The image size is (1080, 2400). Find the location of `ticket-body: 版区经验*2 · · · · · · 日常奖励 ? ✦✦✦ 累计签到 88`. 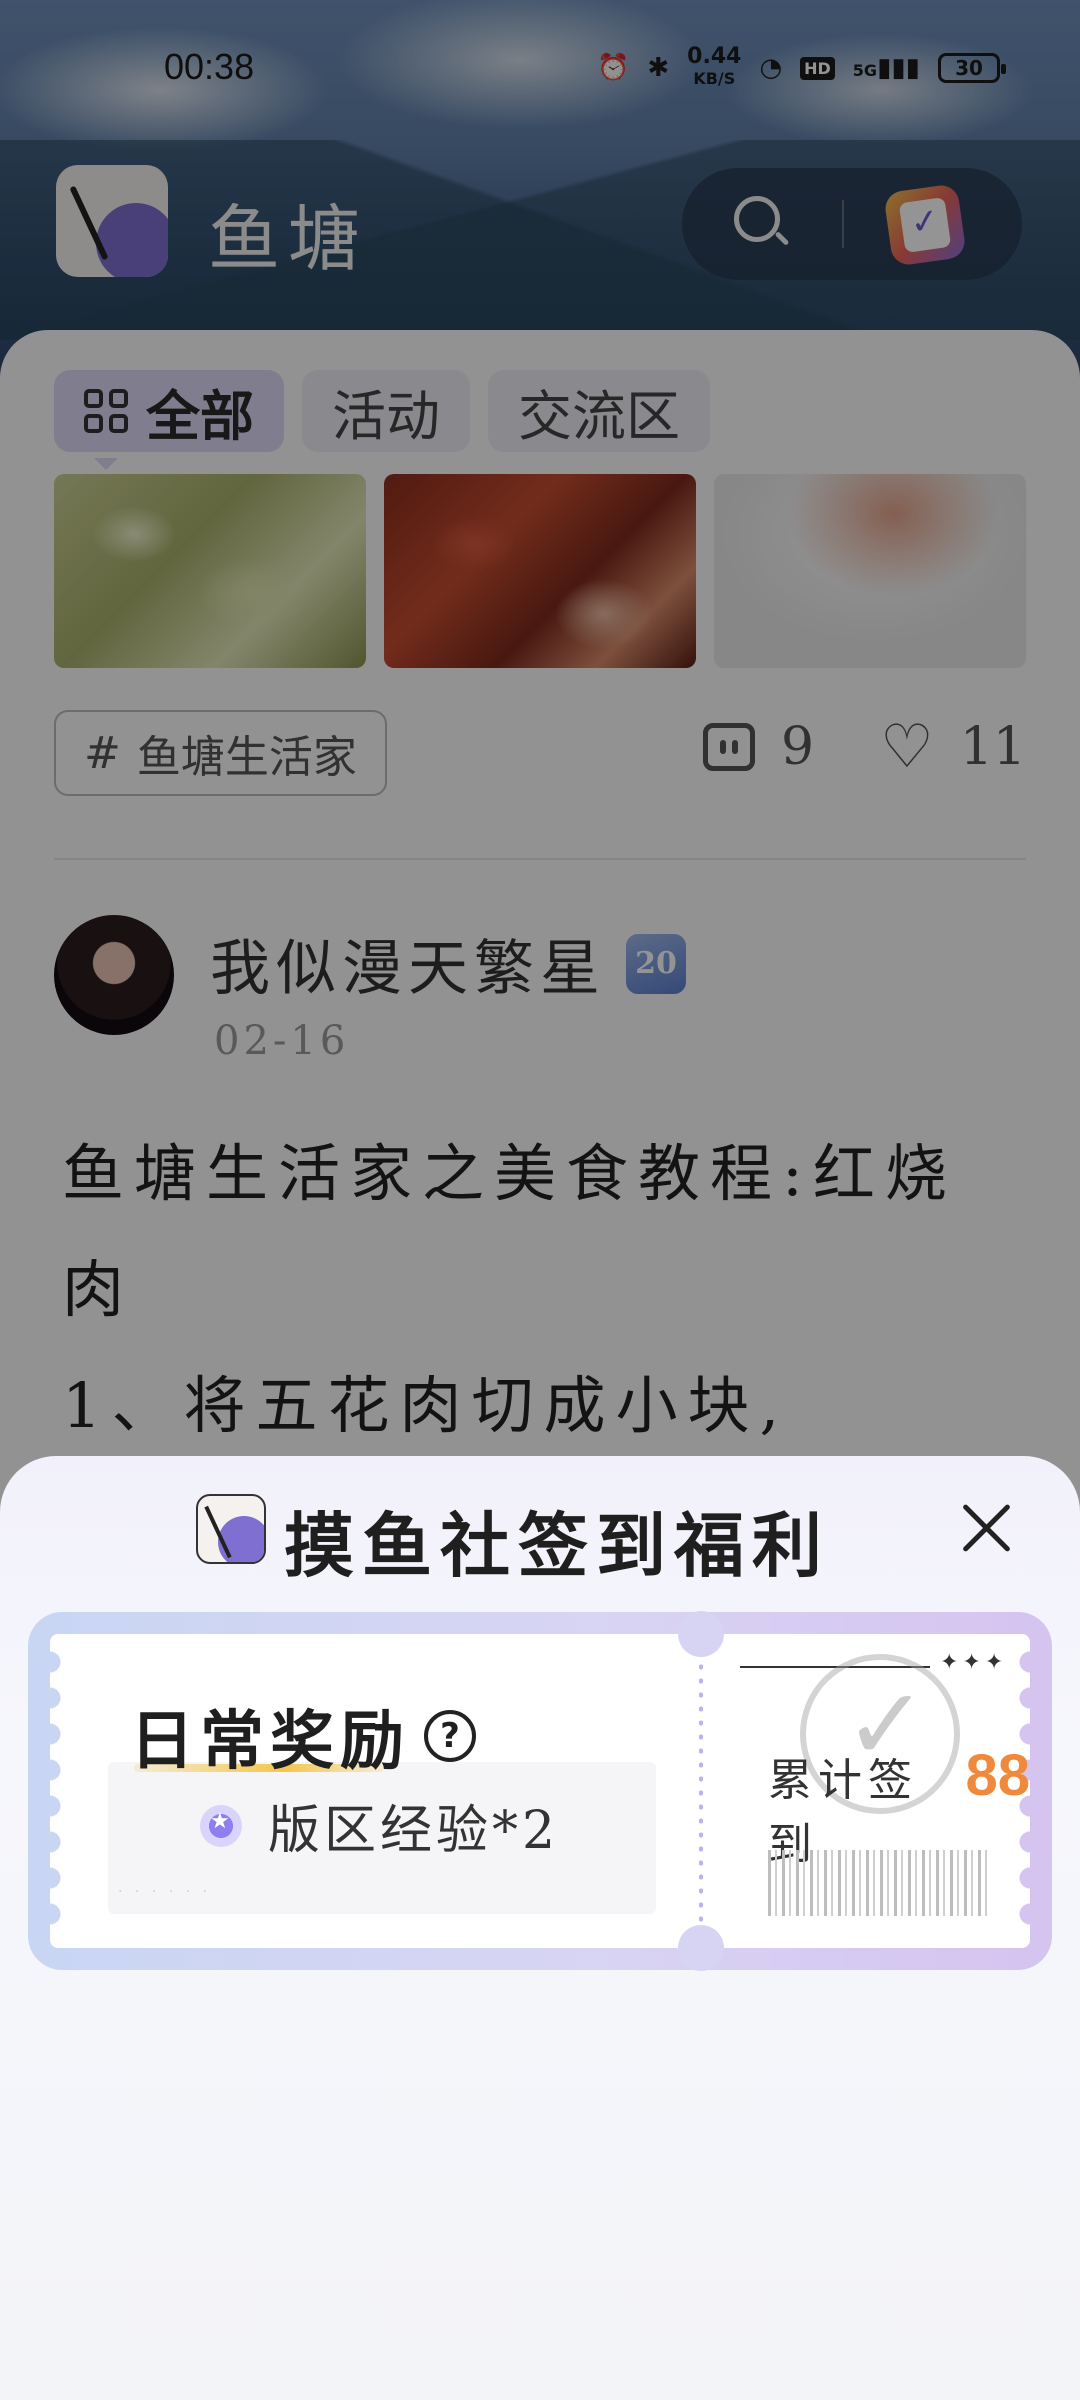

ticket-body: 版区经验*2 · · · · · · 日常奖励 ? ✦✦✦ 累计签到 88 is located at coordinates (540, 1791).